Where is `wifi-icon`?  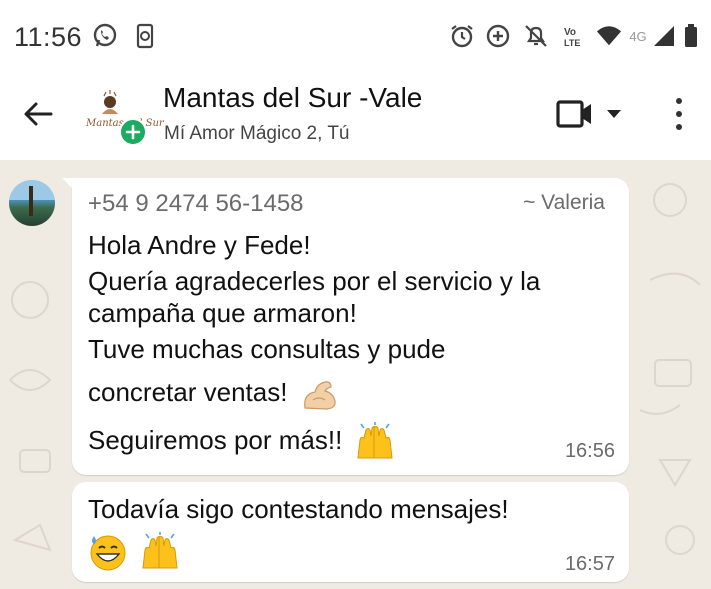 wifi-icon is located at coordinates (609, 36).